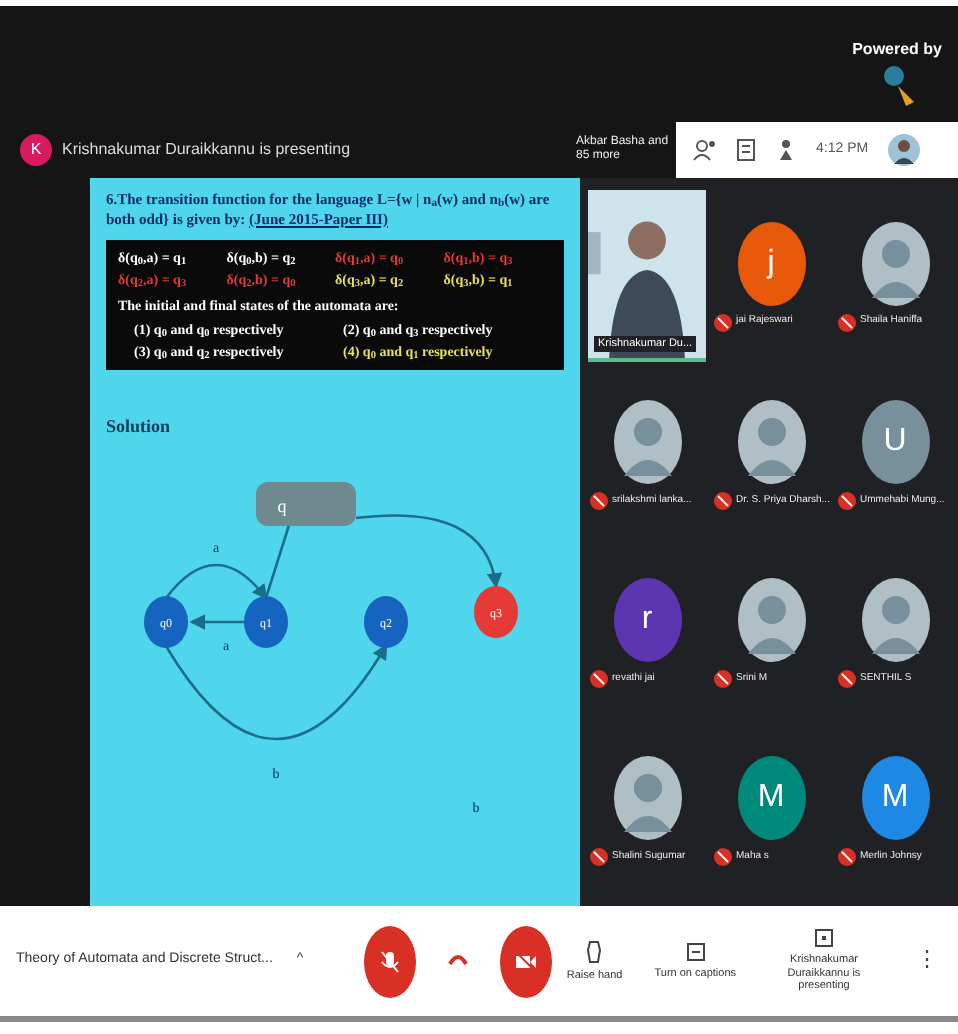 The height and width of the screenshot is (1034, 958). What do you see at coordinates (457, 960) in the screenshot?
I see `phone-icon` at bounding box center [457, 960].